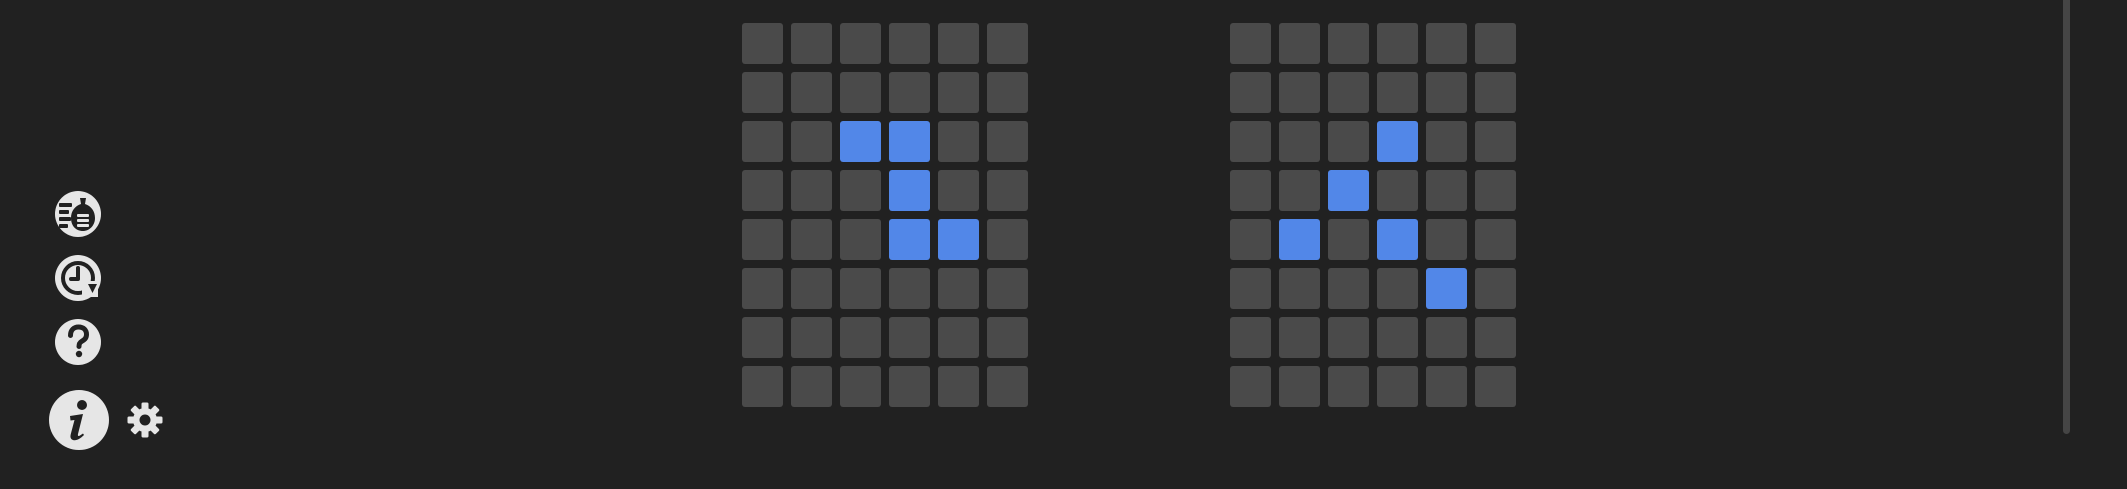 This screenshot has width=2127, height=489. I want to click on help-icon, so click(78, 342).